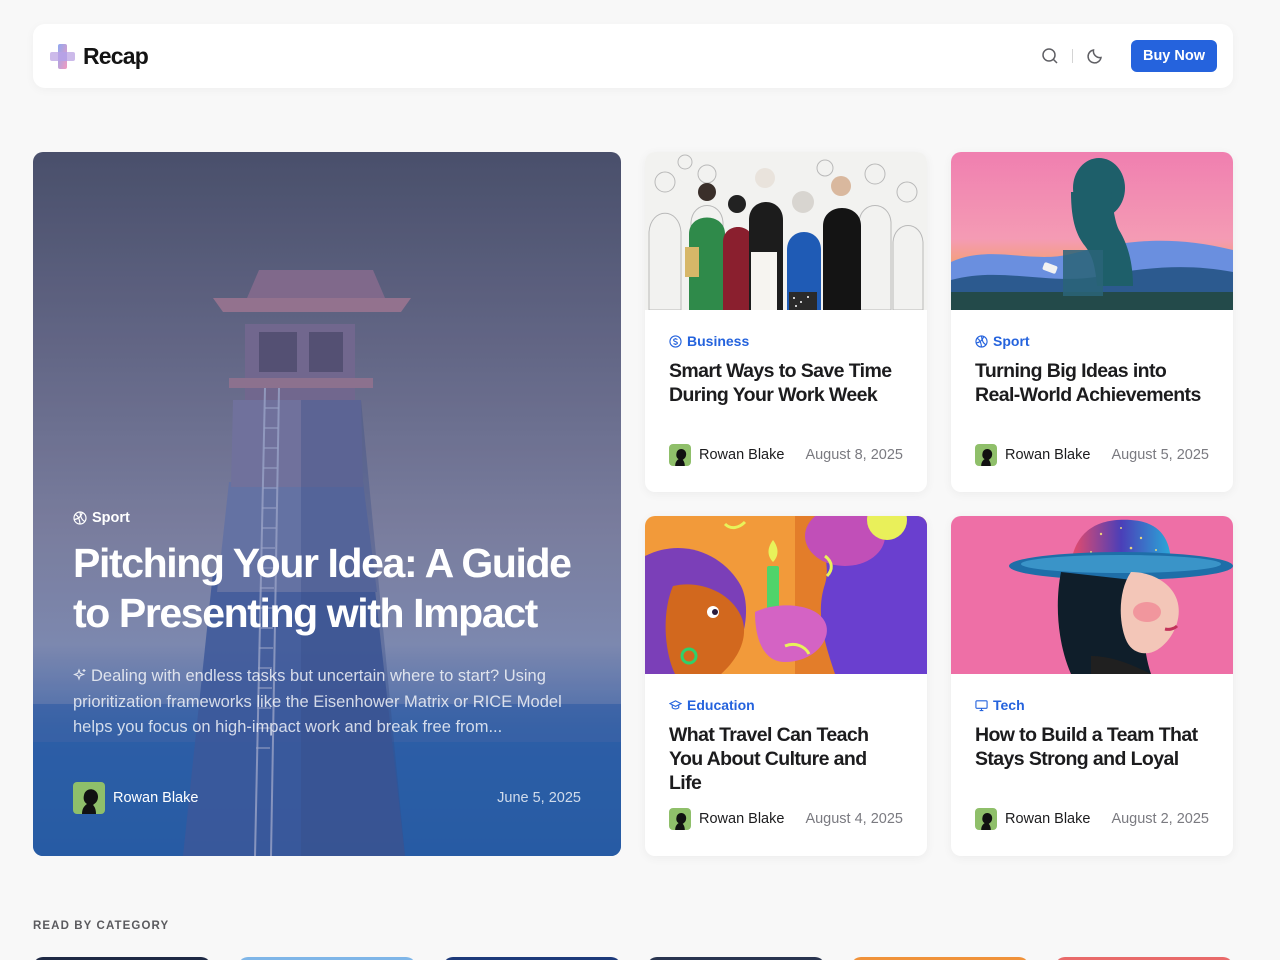 This screenshot has width=1280, height=960. I want to click on post-meta: Rowan Blake August 5, 2025, so click(1092, 455).